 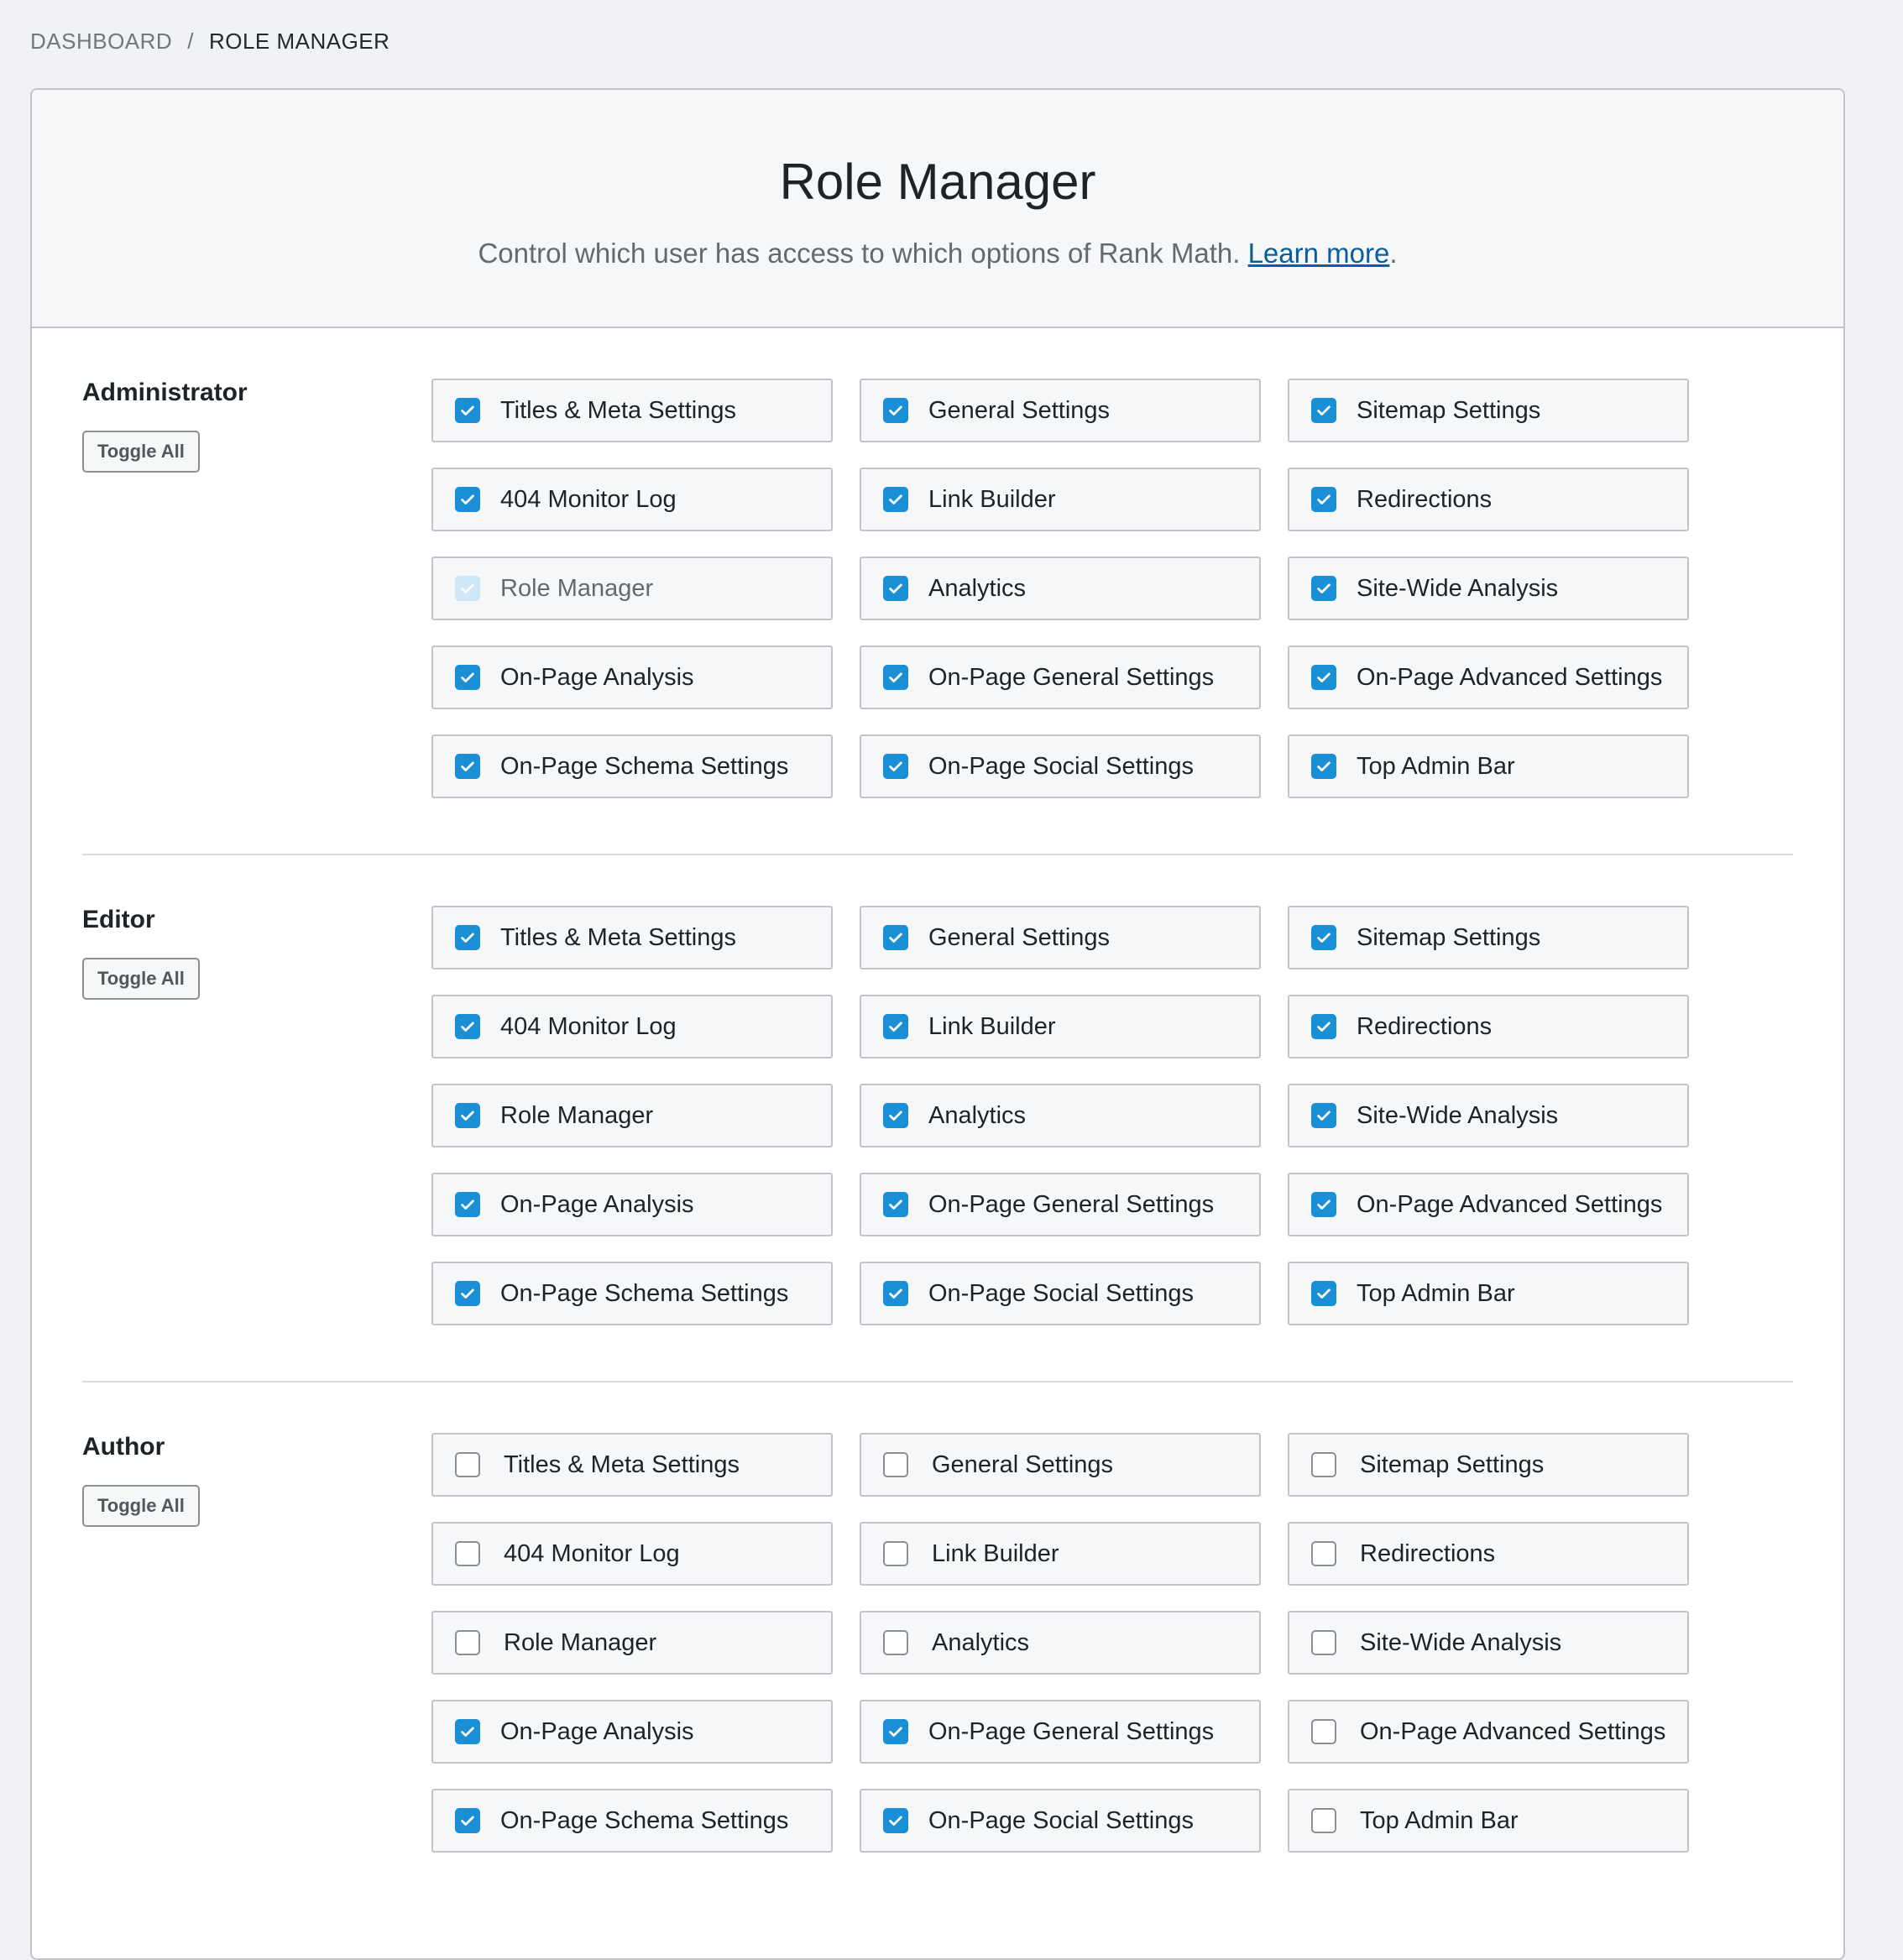 I want to click on checkmark-icon, so click(x=1324, y=937).